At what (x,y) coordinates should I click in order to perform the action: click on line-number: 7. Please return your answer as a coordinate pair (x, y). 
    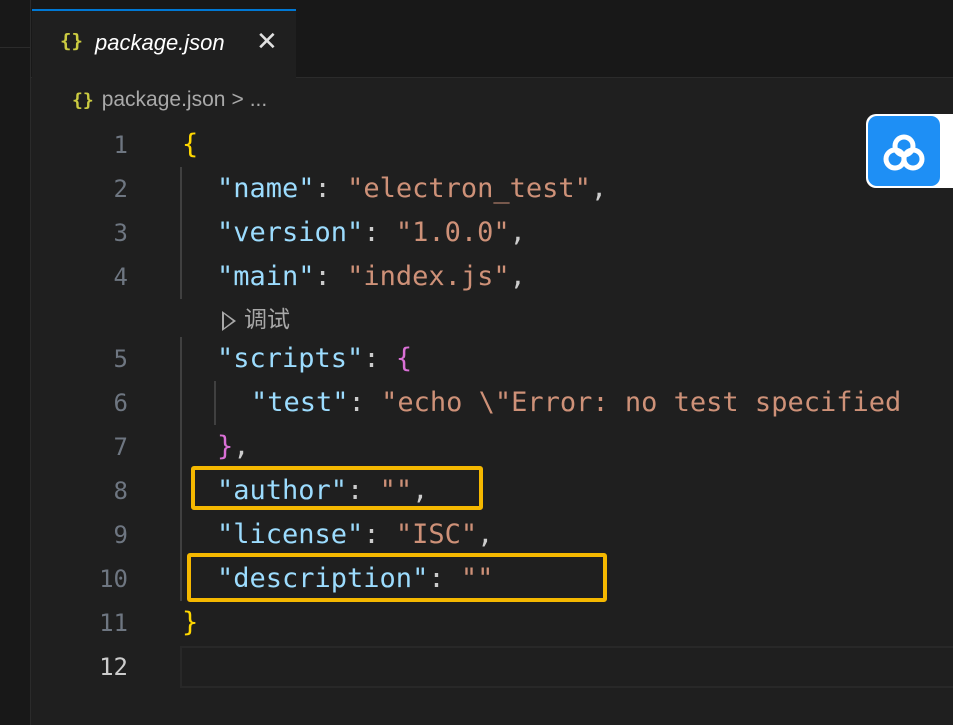
    Looking at the image, I should click on (120, 447).